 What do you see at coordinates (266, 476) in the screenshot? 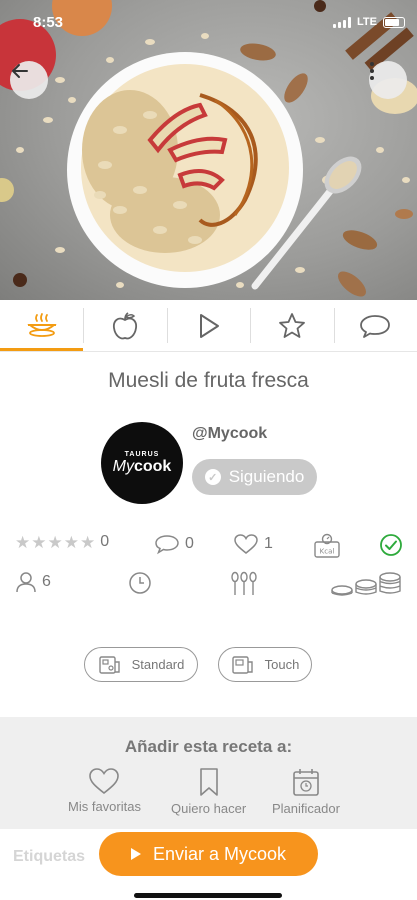
I see `following-label: Siguiendo` at bounding box center [266, 476].